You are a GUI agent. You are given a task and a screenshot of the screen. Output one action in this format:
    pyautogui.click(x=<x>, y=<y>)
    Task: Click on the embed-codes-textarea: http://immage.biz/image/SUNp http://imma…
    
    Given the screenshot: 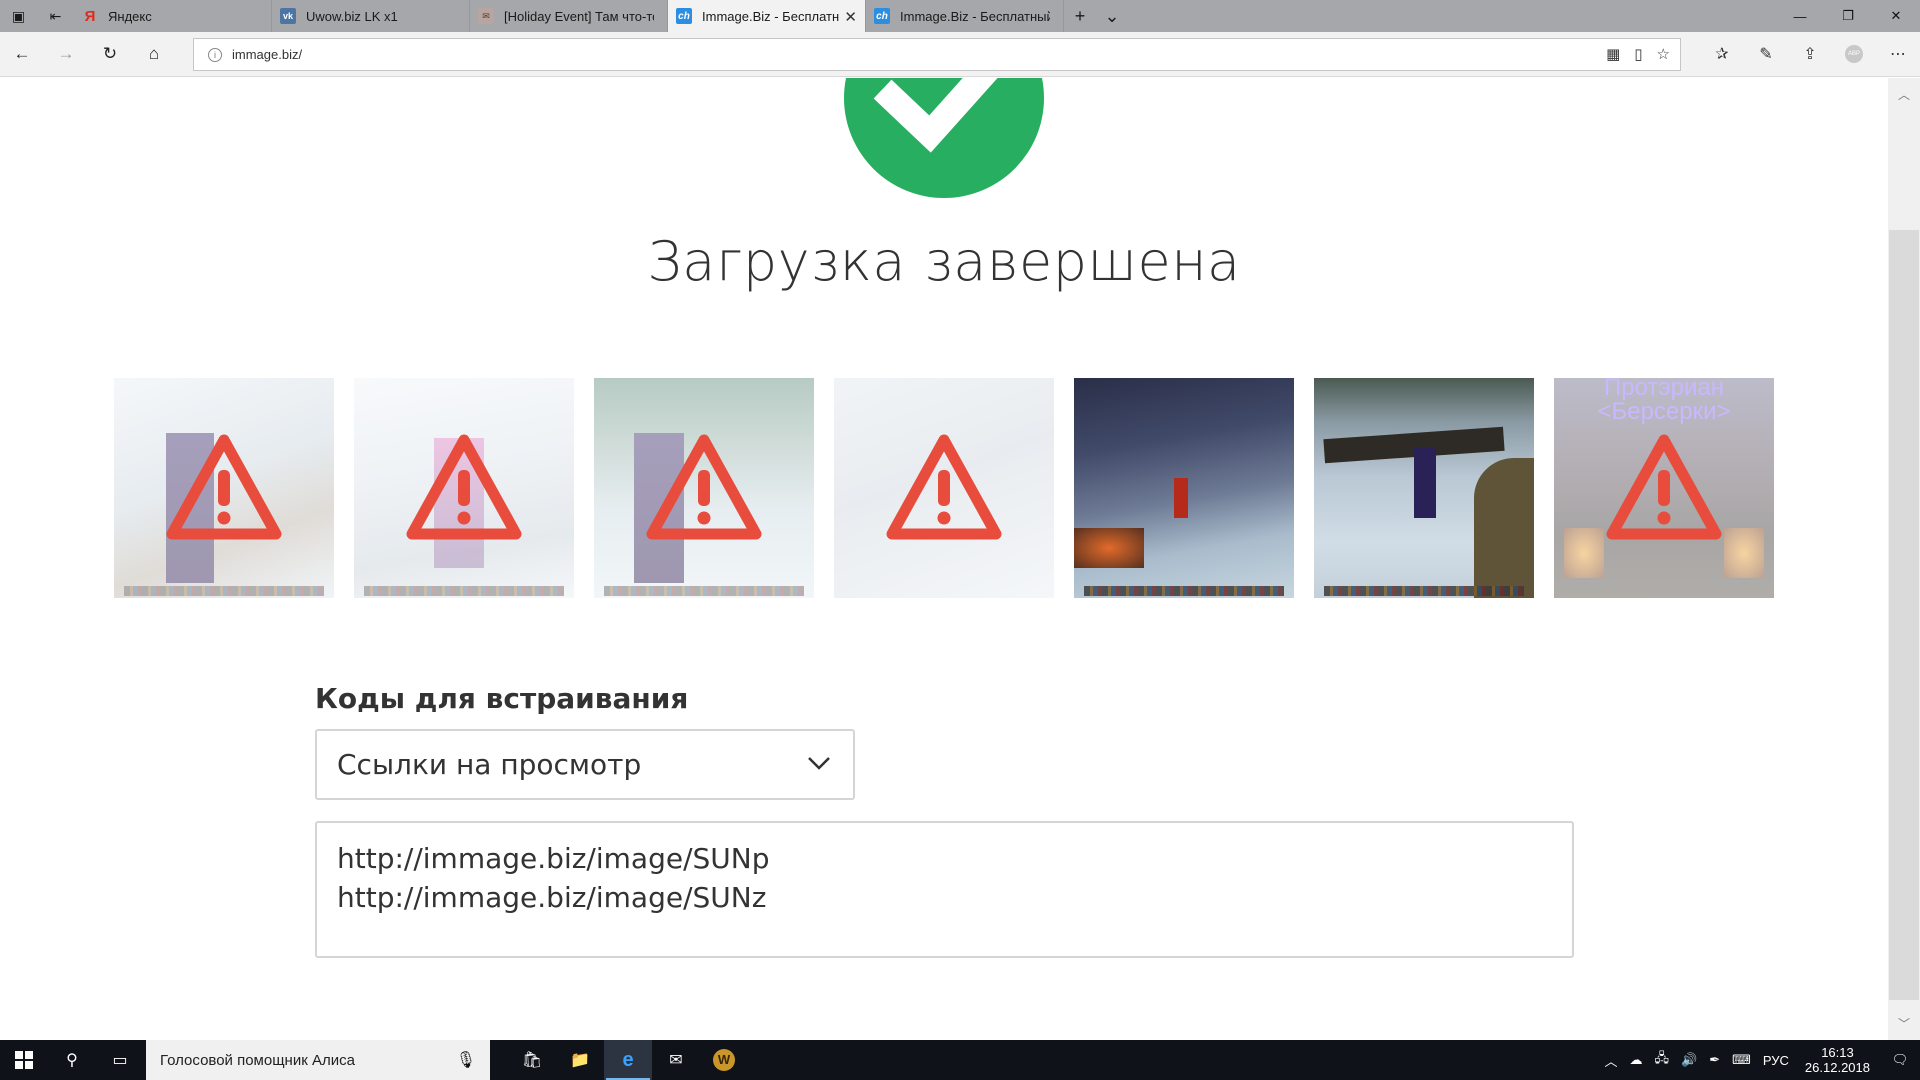 What is the action you would take?
    pyautogui.click(x=944, y=889)
    